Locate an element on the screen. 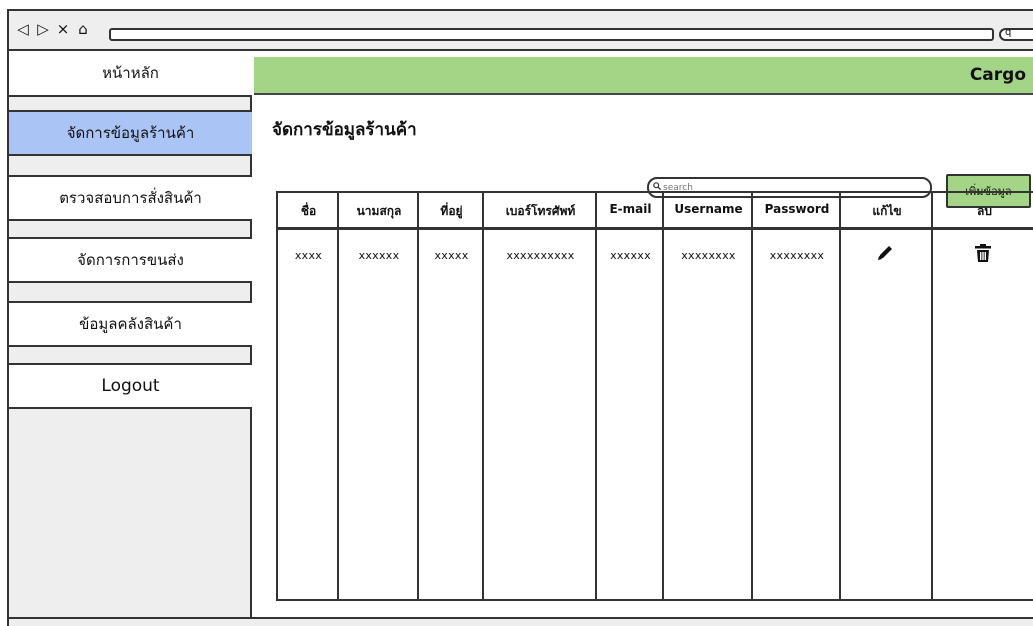 Image resolution: width=1033 pixels, height=626 pixels. sidebar-item-warehouse: ข้อมูลคลังสินค้า is located at coordinates (130, 324).